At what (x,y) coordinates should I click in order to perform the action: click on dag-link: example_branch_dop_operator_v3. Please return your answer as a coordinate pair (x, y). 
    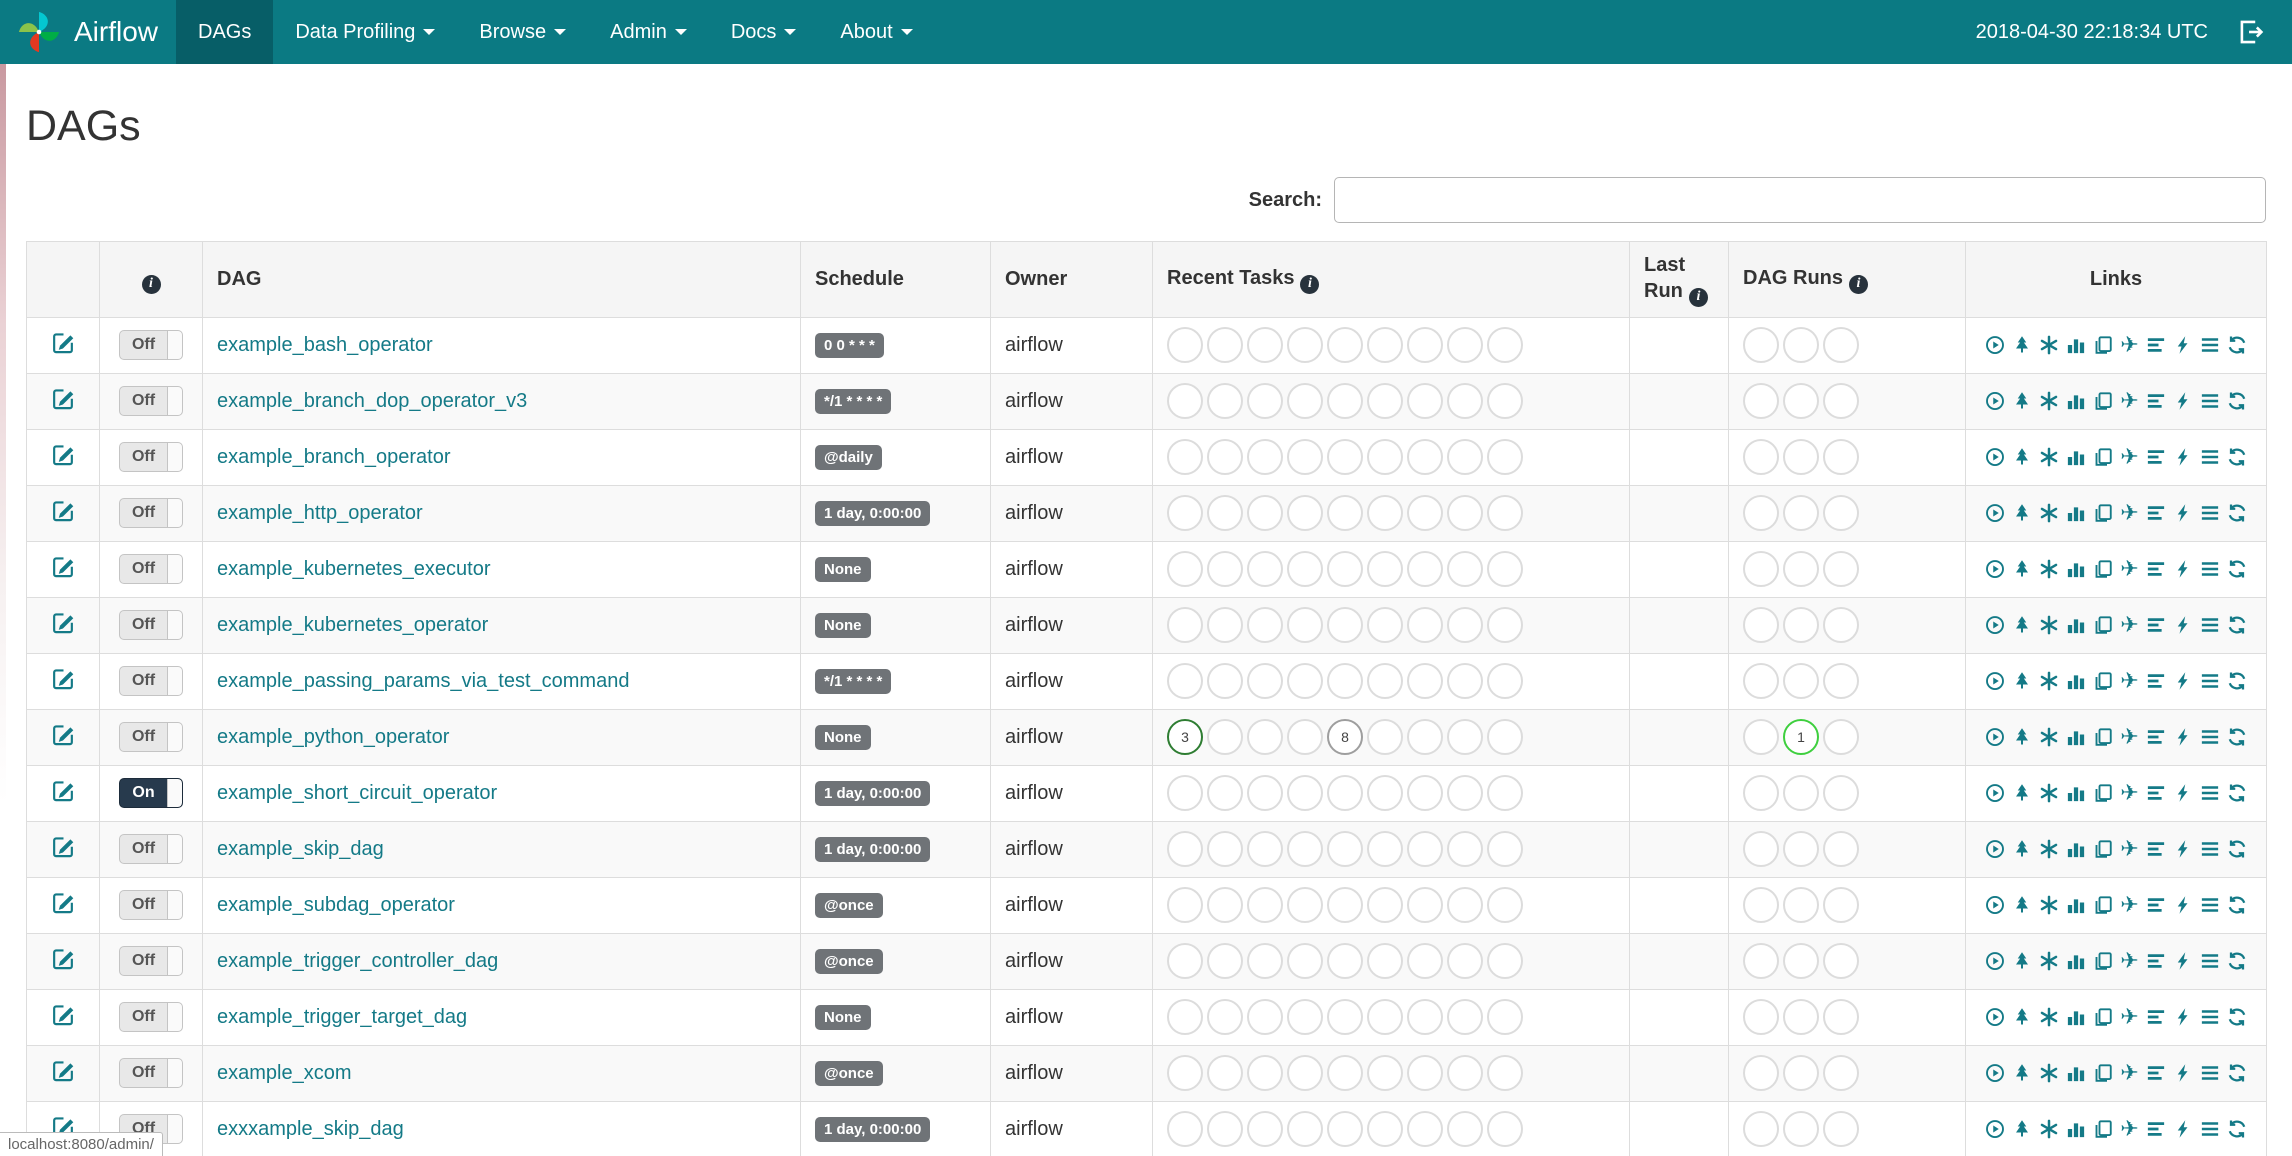
    Looking at the image, I should click on (372, 401).